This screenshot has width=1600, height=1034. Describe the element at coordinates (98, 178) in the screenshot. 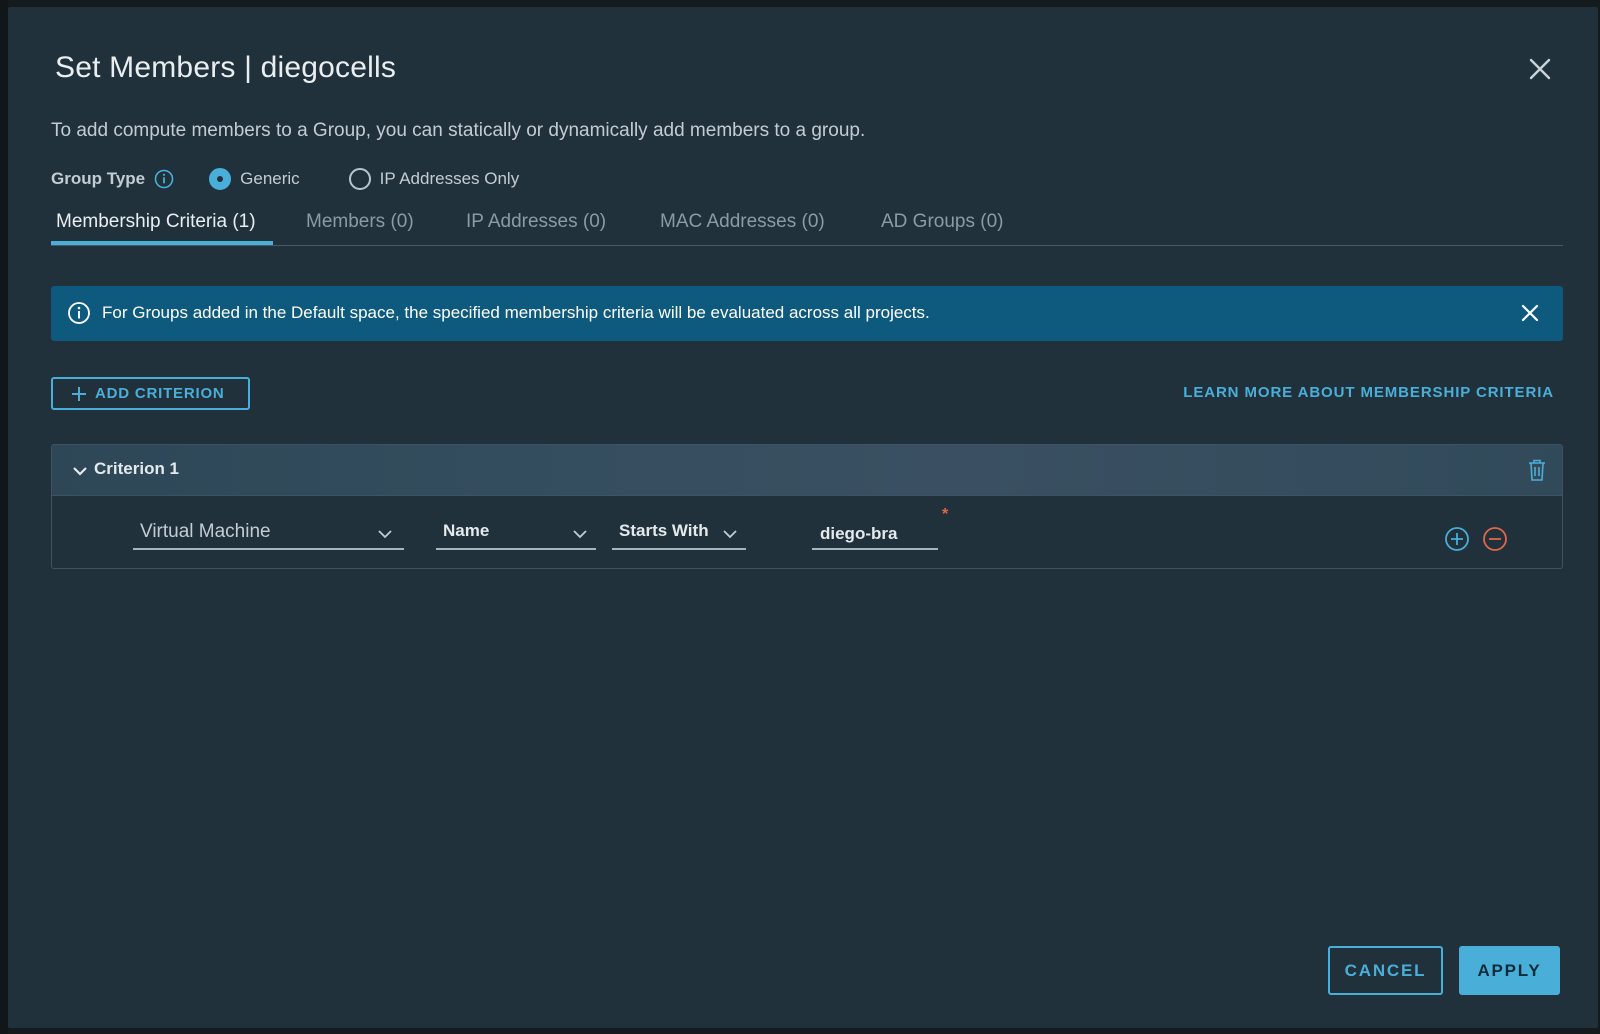

I see `group-type-label: Group Type` at that location.